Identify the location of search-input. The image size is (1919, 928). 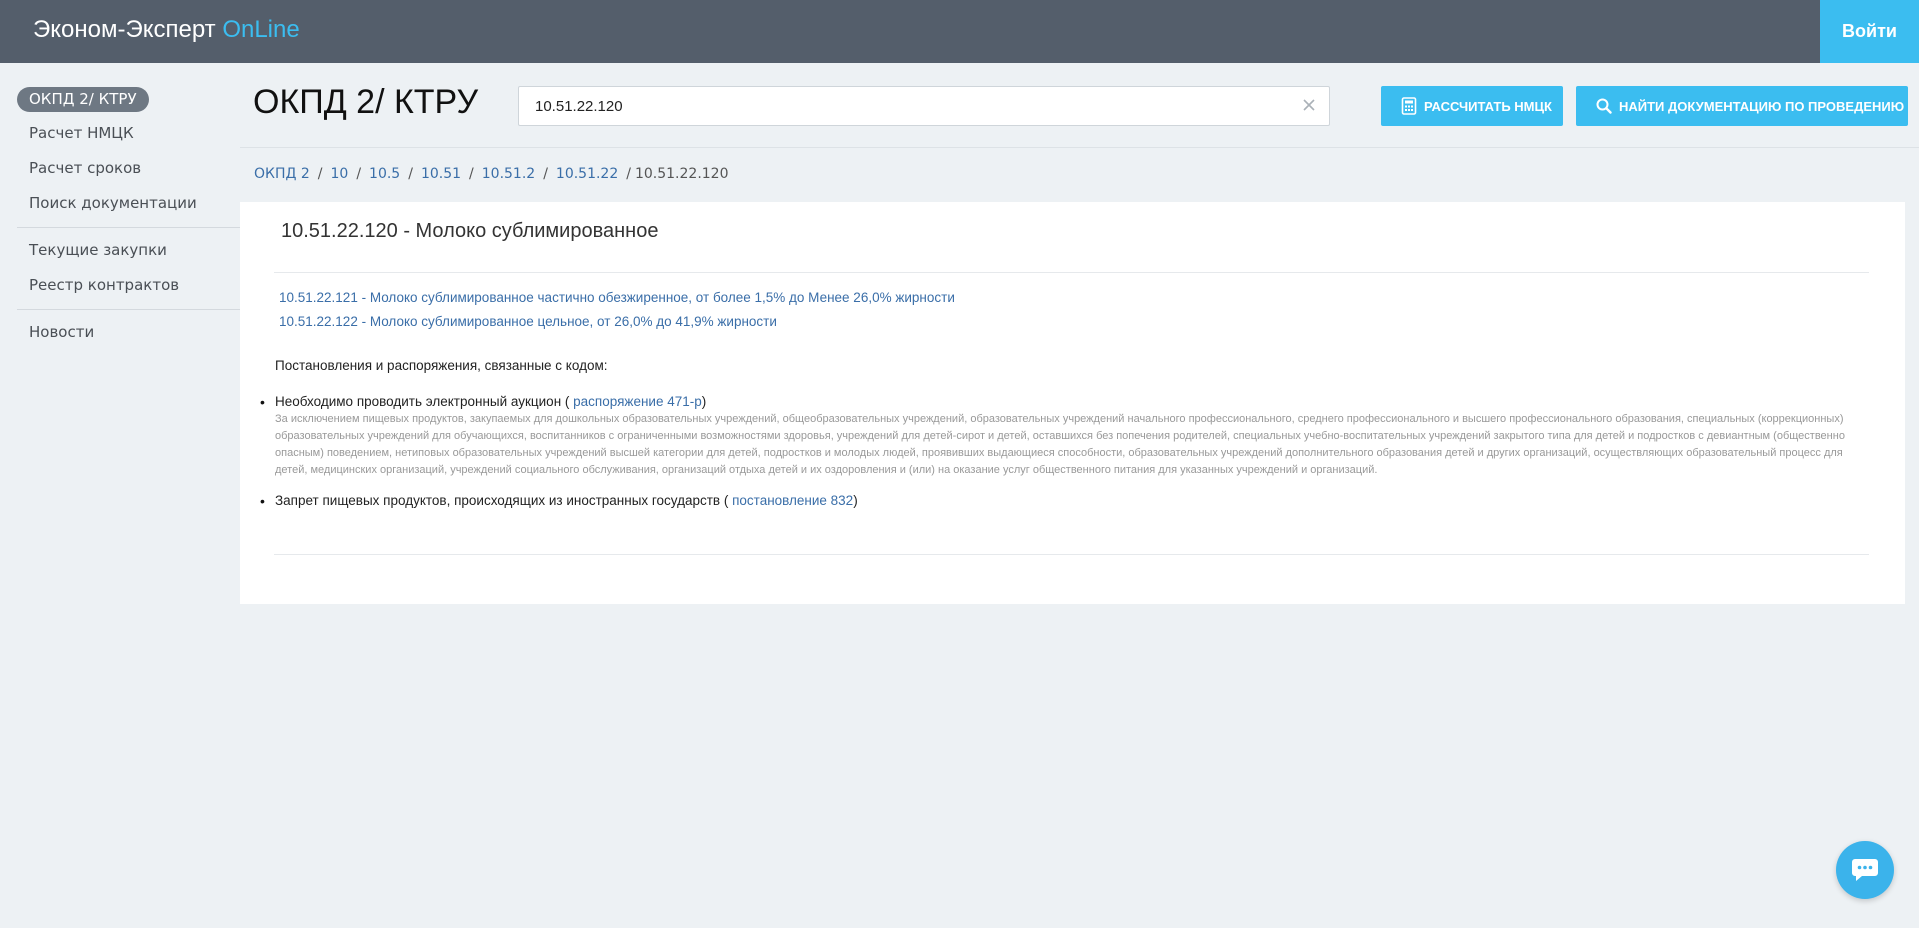
(904, 106).